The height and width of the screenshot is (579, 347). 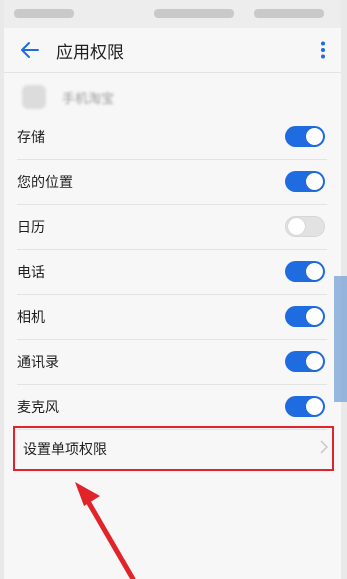 What do you see at coordinates (105, 530) in the screenshot?
I see `annotation-arrow` at bounding box center [105, 530].